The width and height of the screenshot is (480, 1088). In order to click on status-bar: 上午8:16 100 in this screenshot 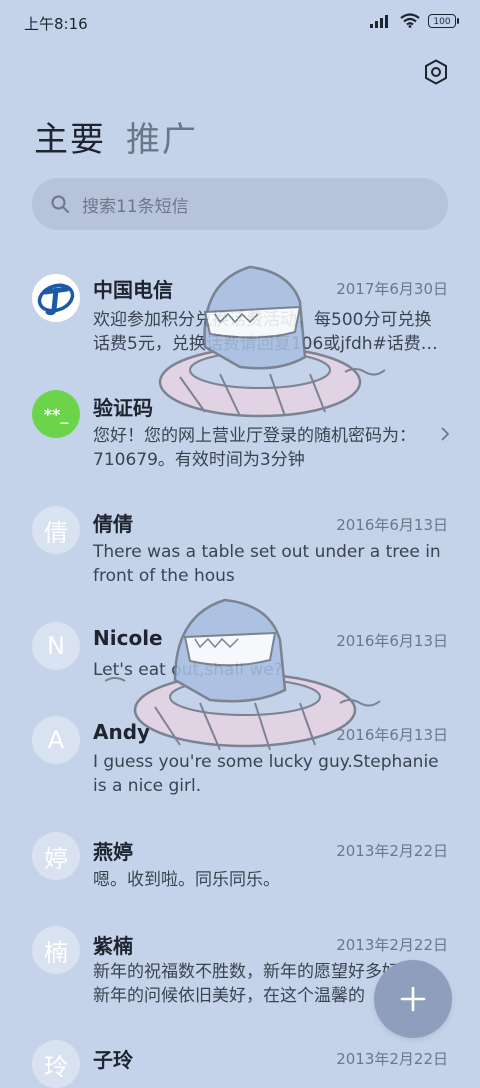, I will do `click(240, 22)`.